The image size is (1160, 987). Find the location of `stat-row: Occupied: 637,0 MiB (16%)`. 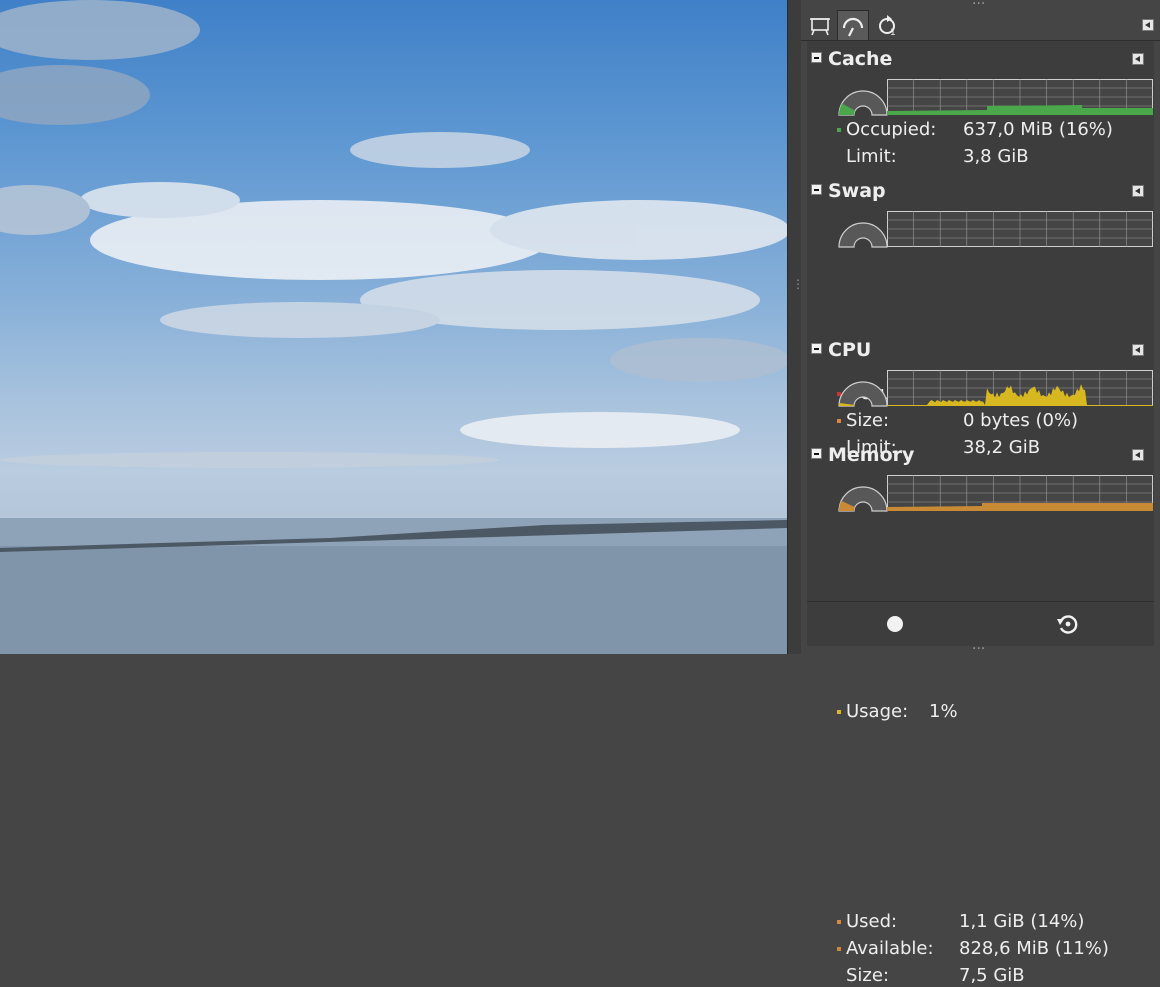

stat-row: Occupied: 637,0 MiB (16%) is located at coordinates (992, 130).